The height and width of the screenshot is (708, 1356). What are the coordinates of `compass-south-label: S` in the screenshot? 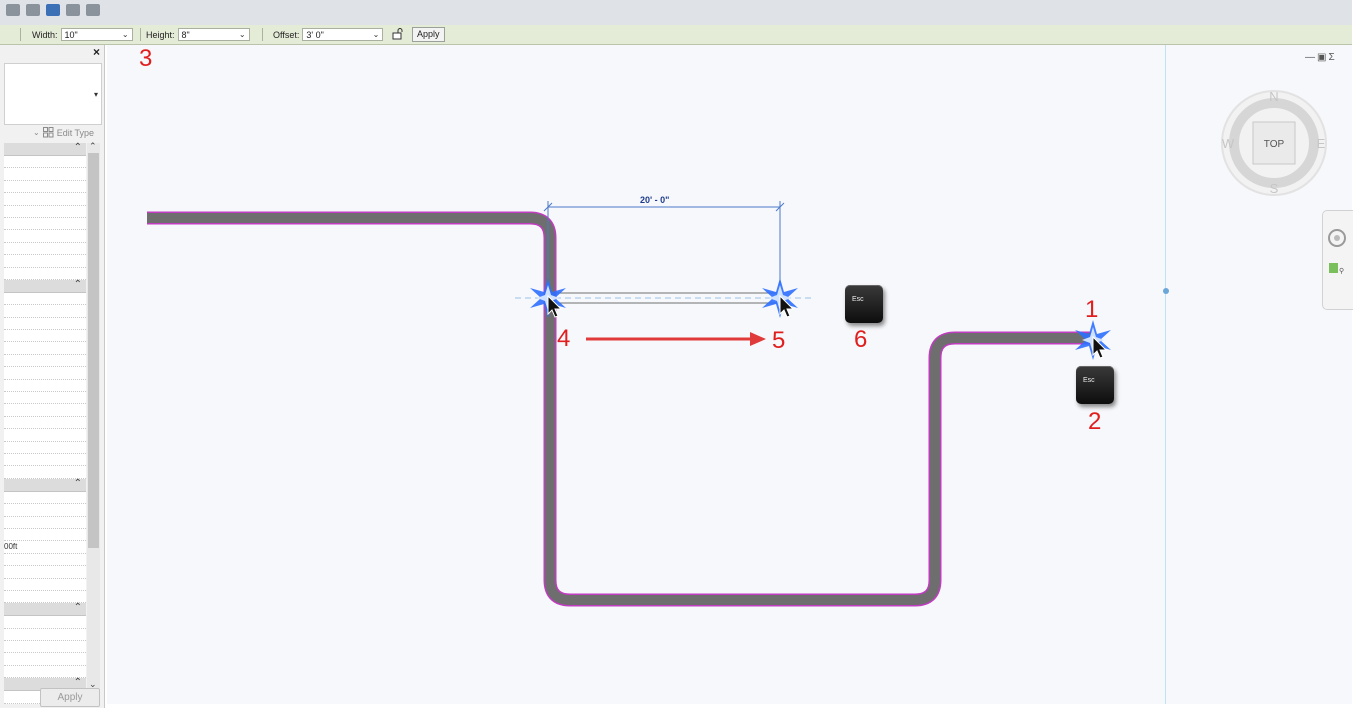 It's located at (1274, 188).